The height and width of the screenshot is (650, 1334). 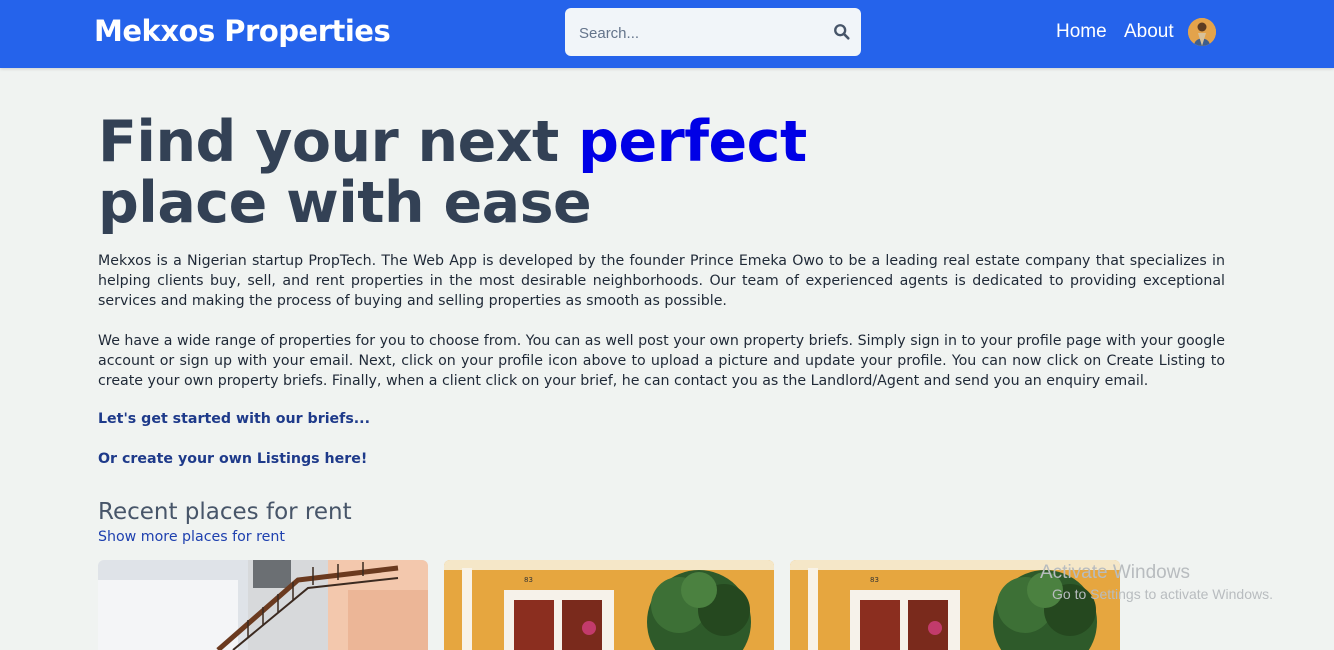 I want to click on brand-logo: Mekxos Properties, so click(x=242, y=31).